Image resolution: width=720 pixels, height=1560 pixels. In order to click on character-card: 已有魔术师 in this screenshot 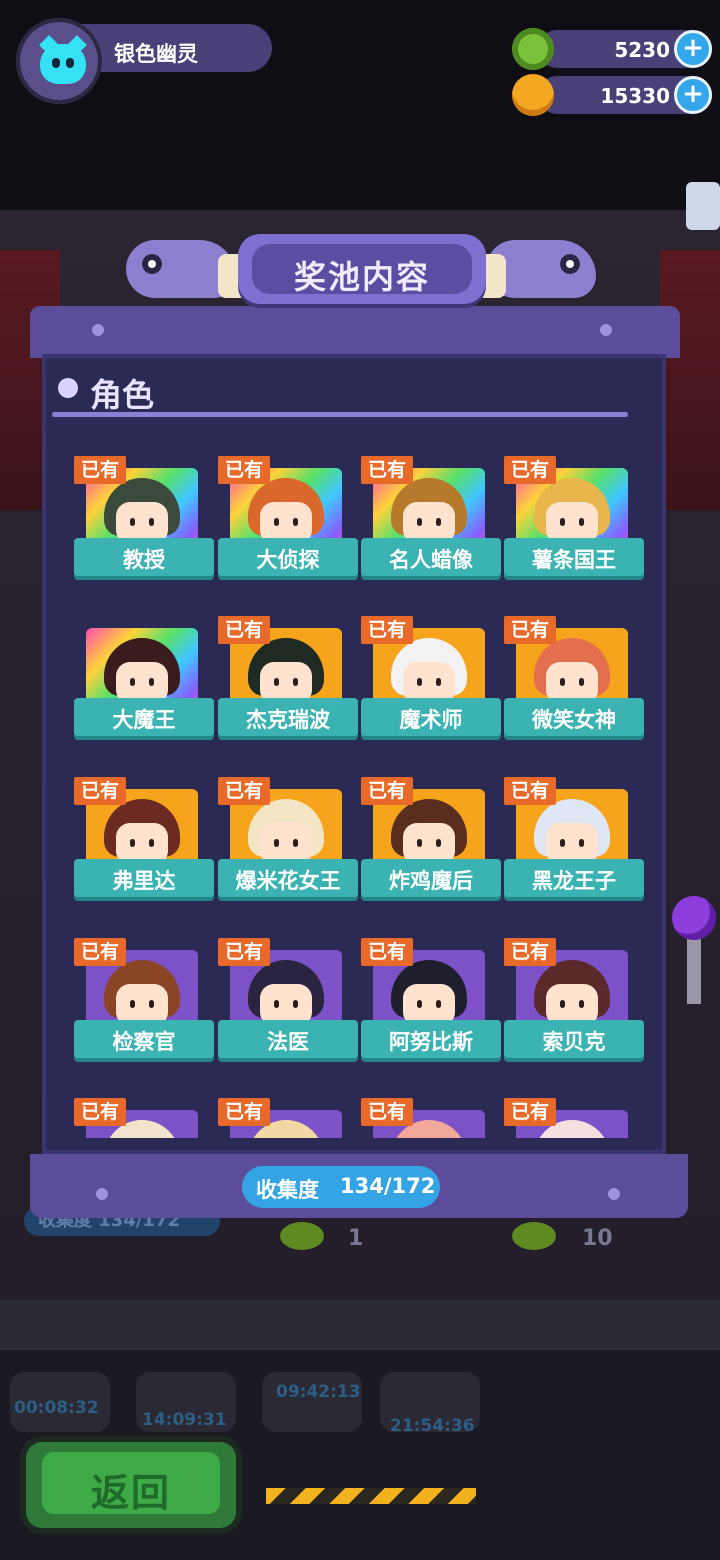, I will do `click(431, 672)`.